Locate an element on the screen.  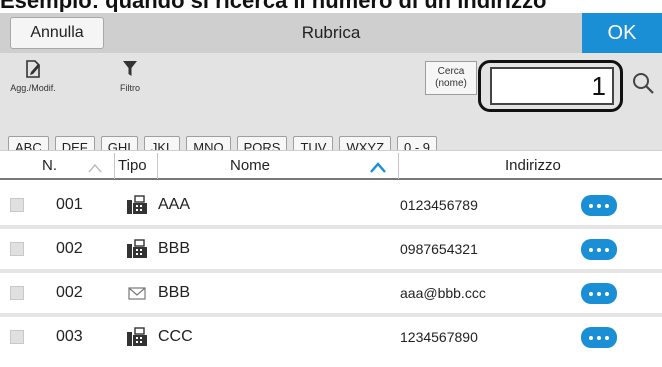
row-address: aaa@bbb.ccc is located at coordinates (443, 293).